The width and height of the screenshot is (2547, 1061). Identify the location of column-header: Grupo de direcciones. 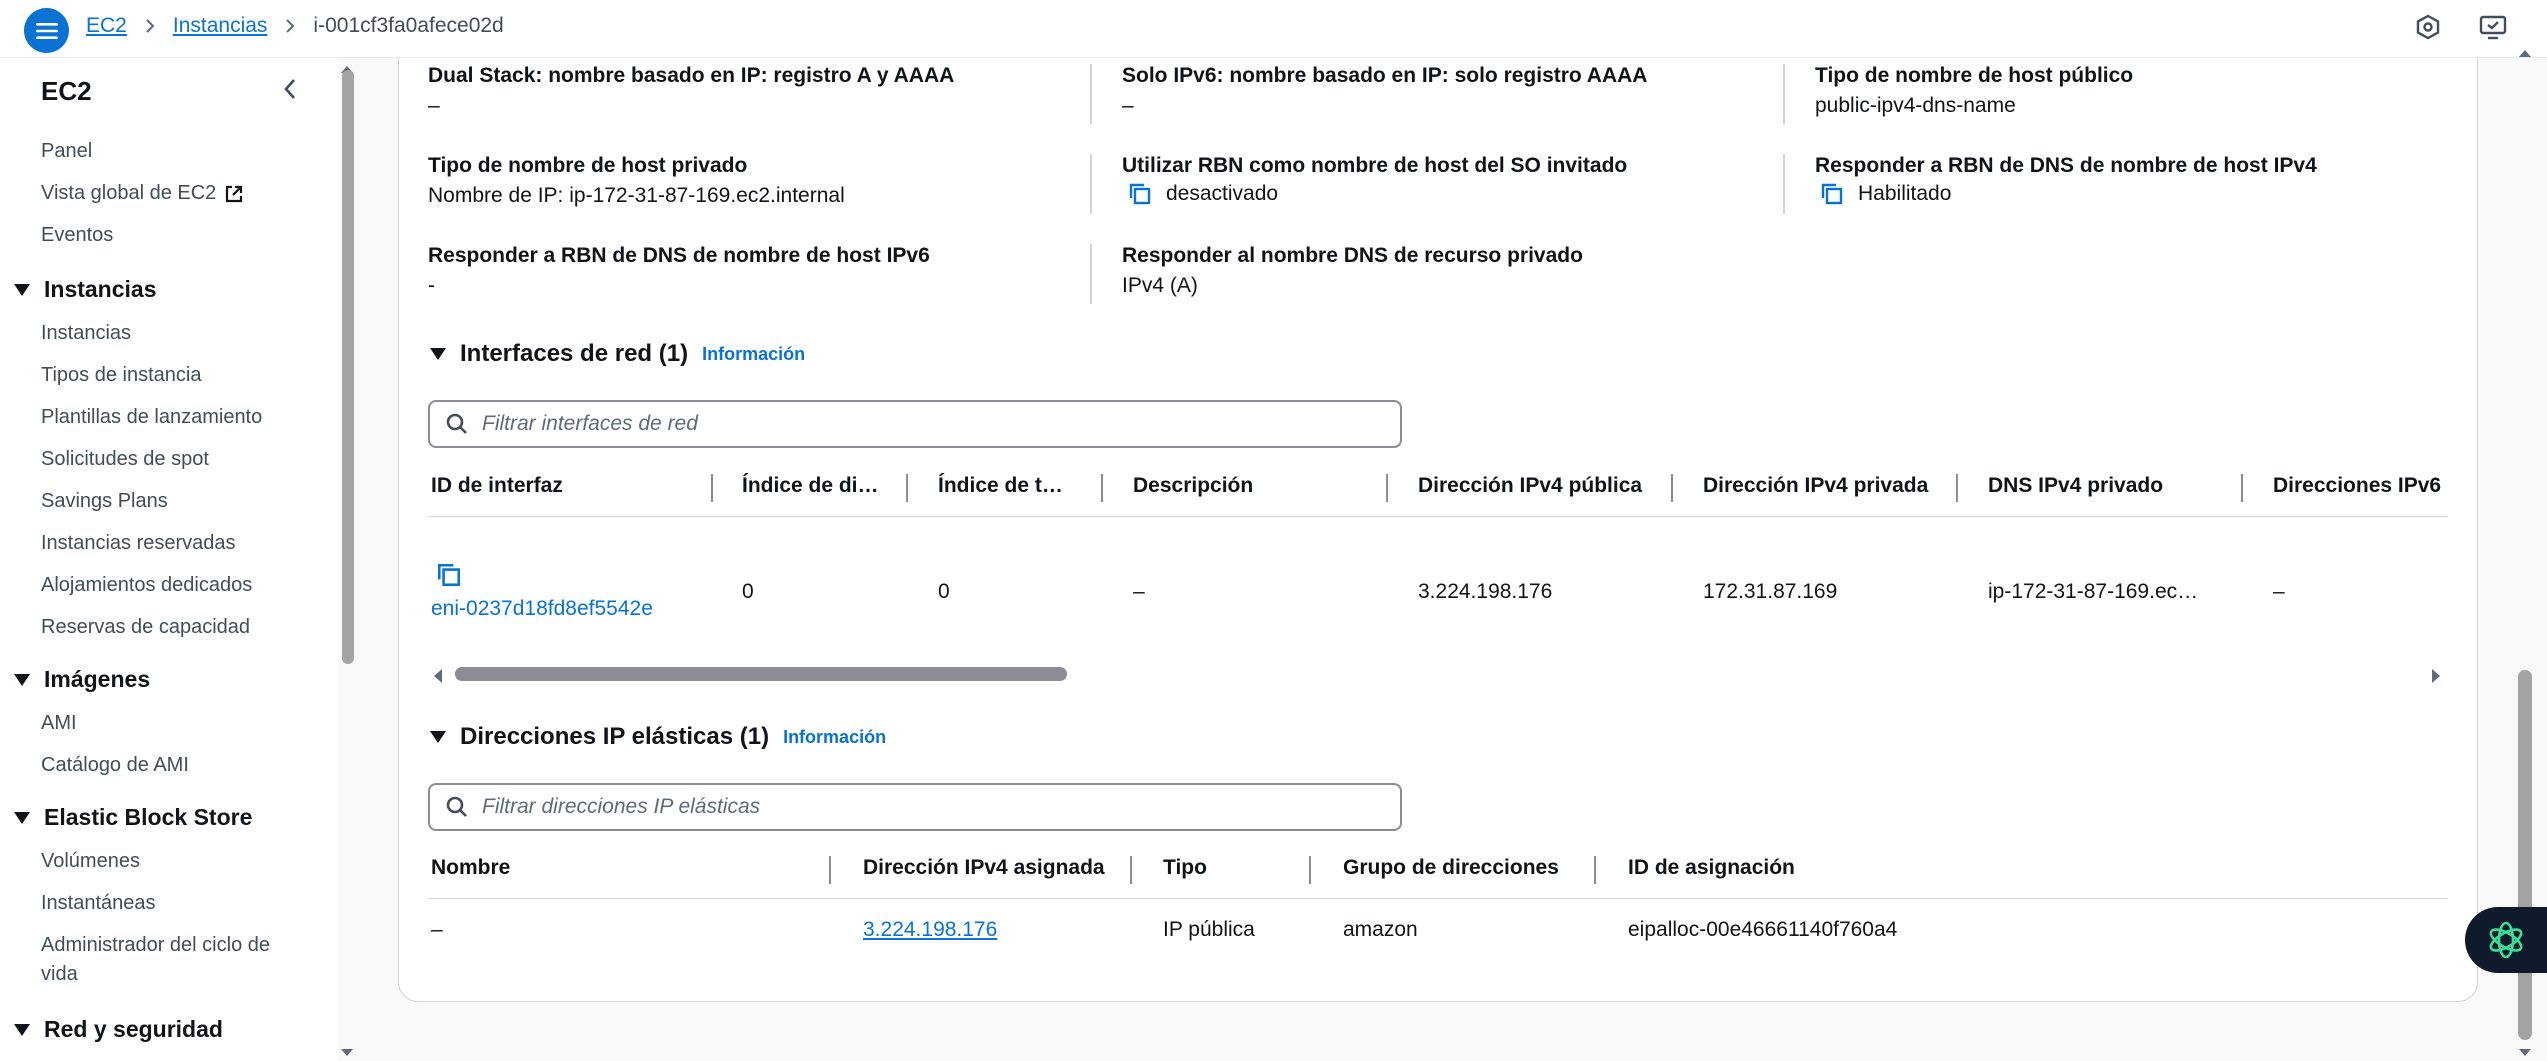
(1451, 868).